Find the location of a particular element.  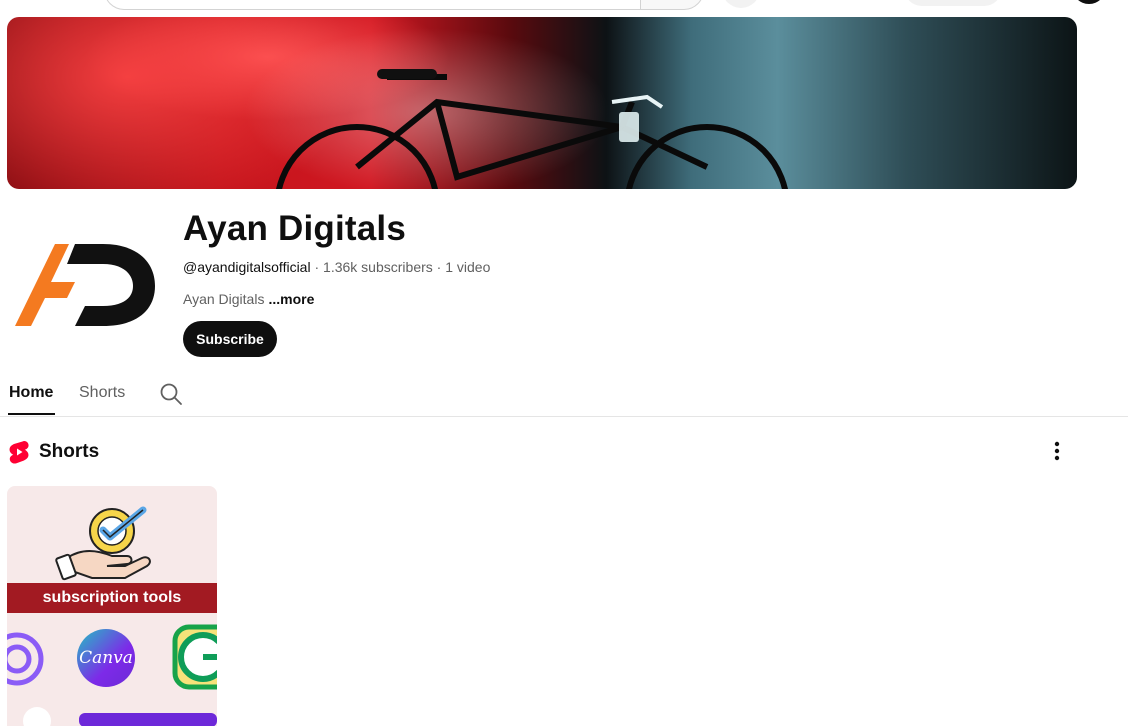

subscriber-count: 1.36k subscribers is located at coordinates (378, 267).